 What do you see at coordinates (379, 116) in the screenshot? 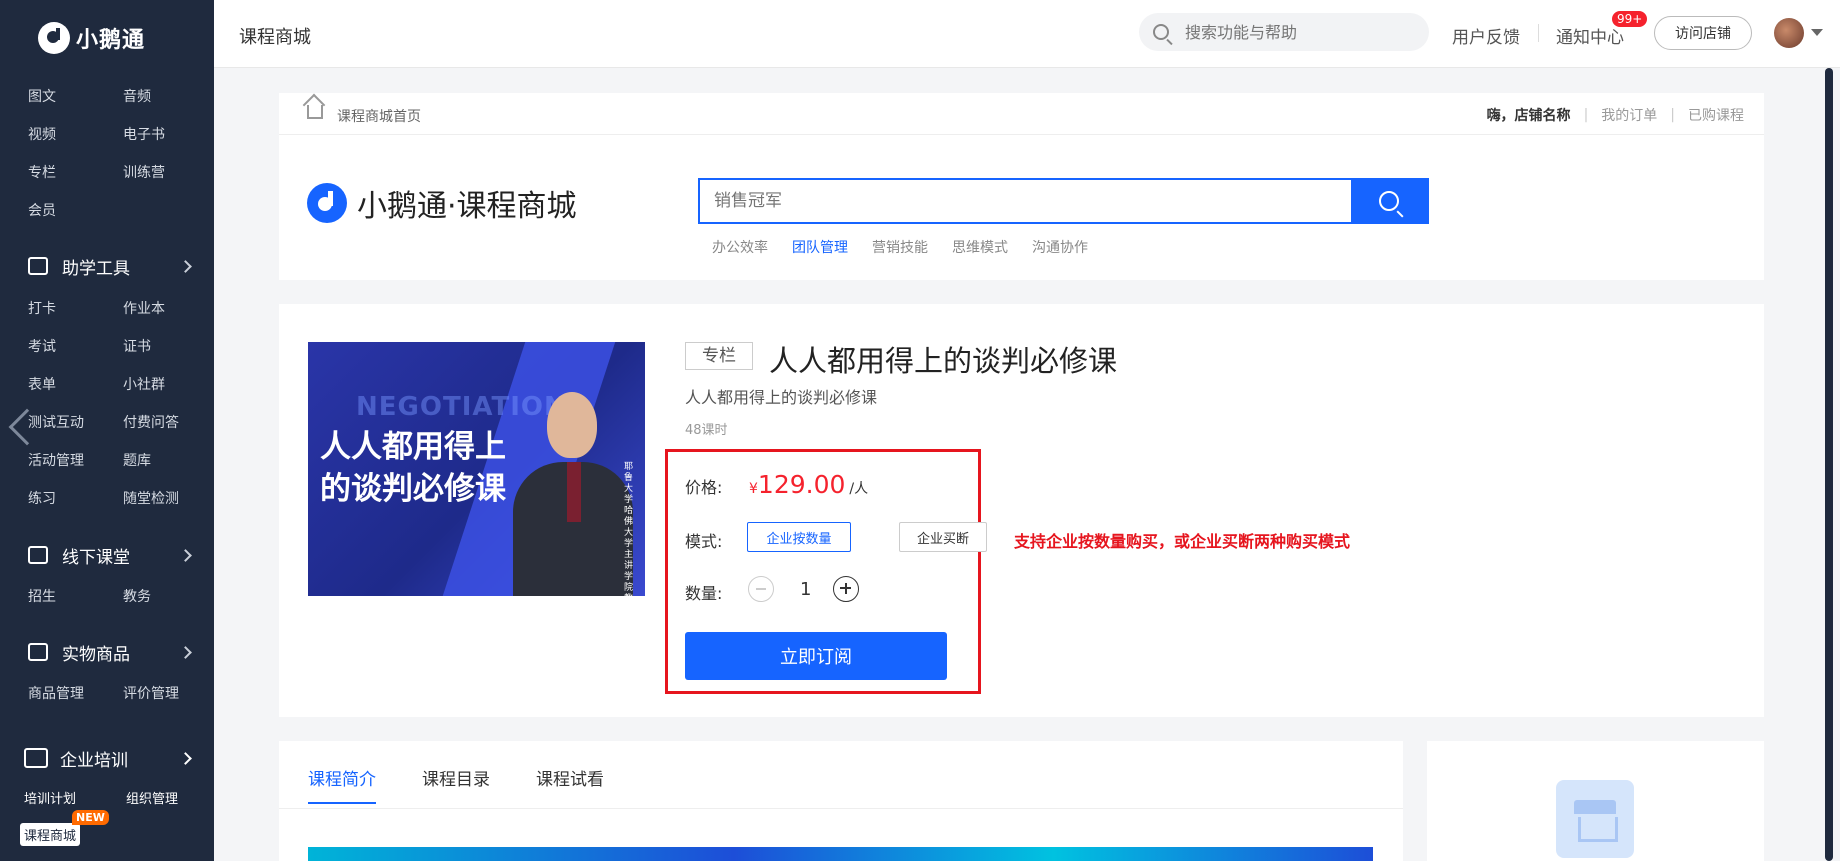
I see `breadcrumb: 课程商城首页` at bounding box center [379, 116].